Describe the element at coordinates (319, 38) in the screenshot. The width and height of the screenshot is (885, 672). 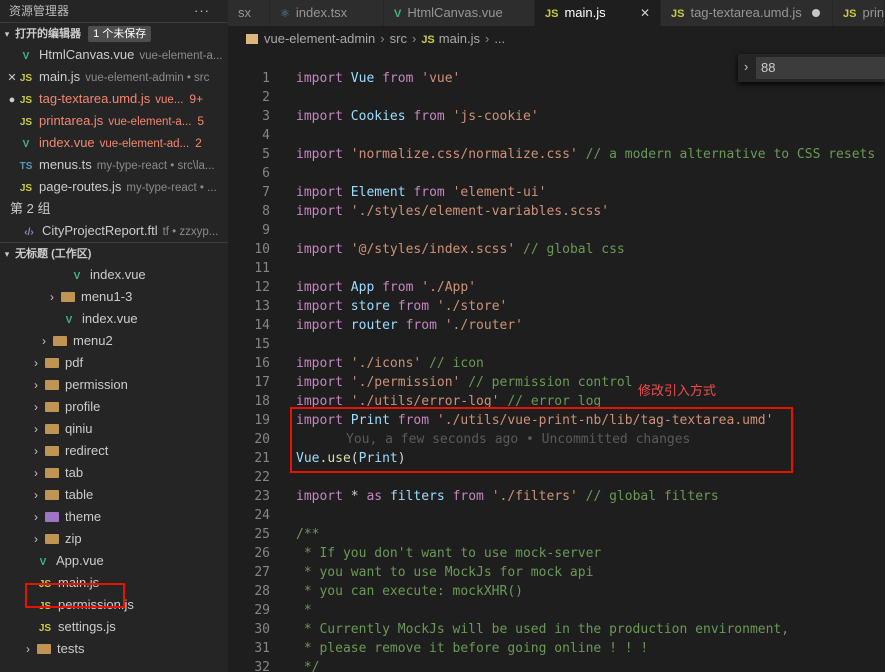
I see `breadcrumb-item: vue-element-admin` at that location.